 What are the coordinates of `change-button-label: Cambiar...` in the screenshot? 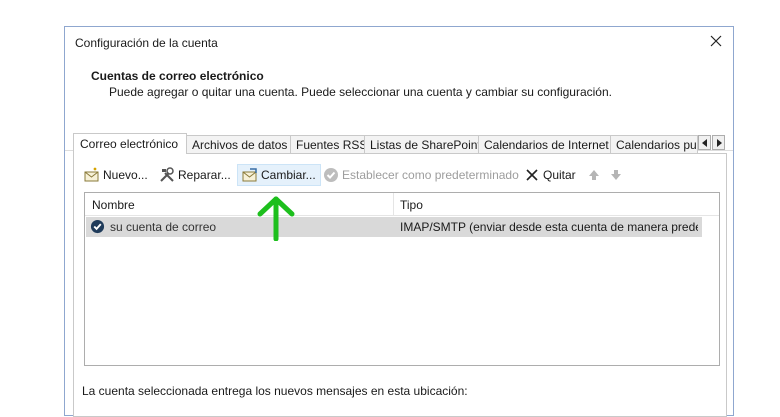 It's located at (288, 175).